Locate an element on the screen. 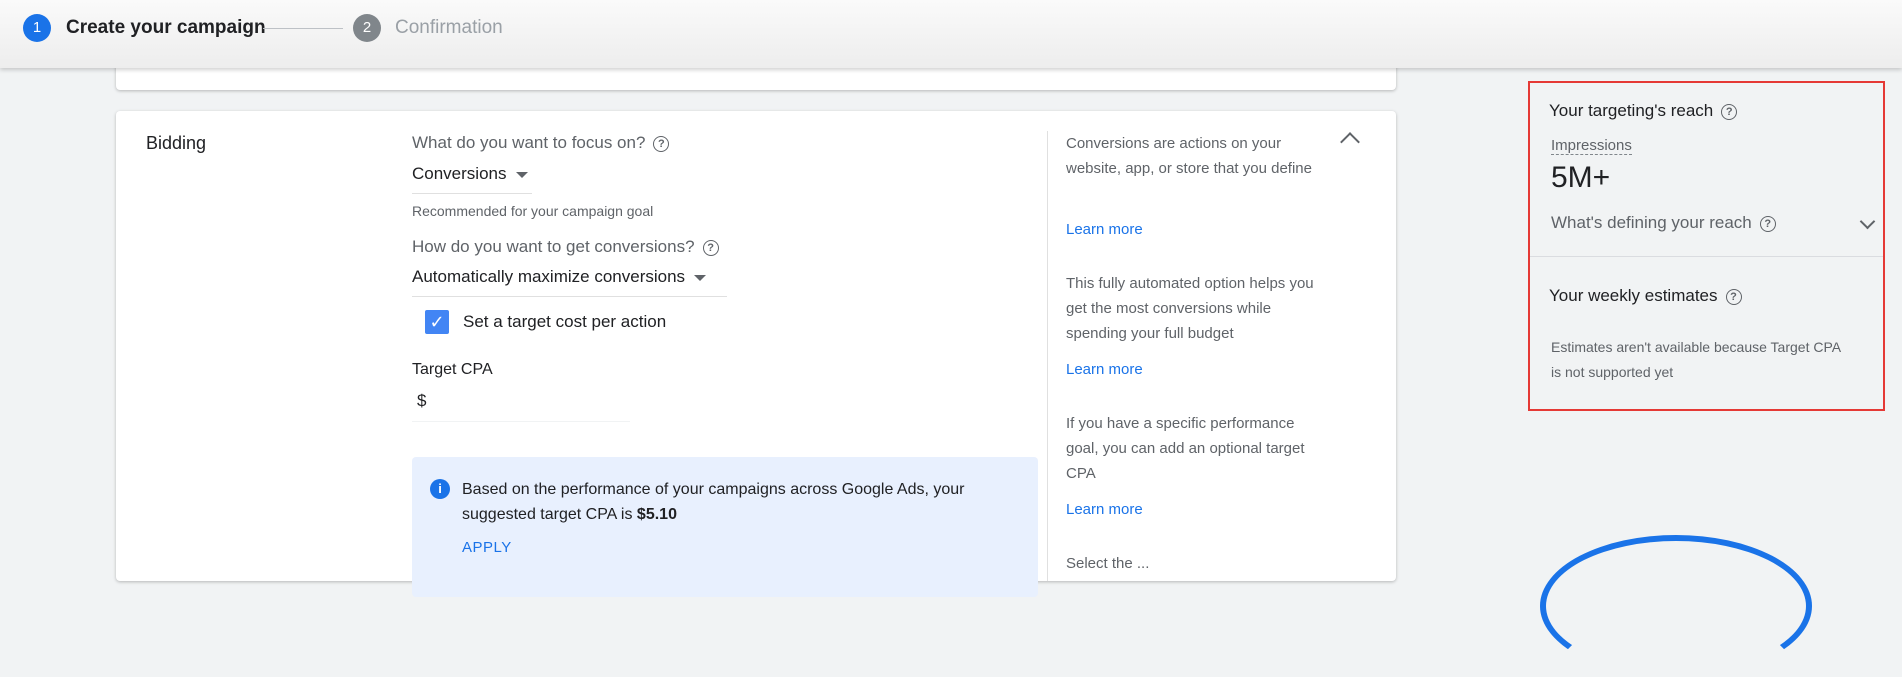 Image resolution: width=1902 pixels, height=677 pixels. conversions-dropdown-value: Automatically maximize conversions is located at coordinates (549, 276).